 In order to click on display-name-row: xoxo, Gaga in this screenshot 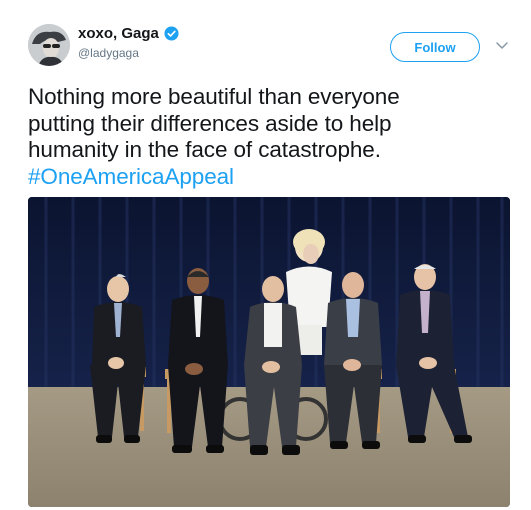, I will do `click(128, 33)`.